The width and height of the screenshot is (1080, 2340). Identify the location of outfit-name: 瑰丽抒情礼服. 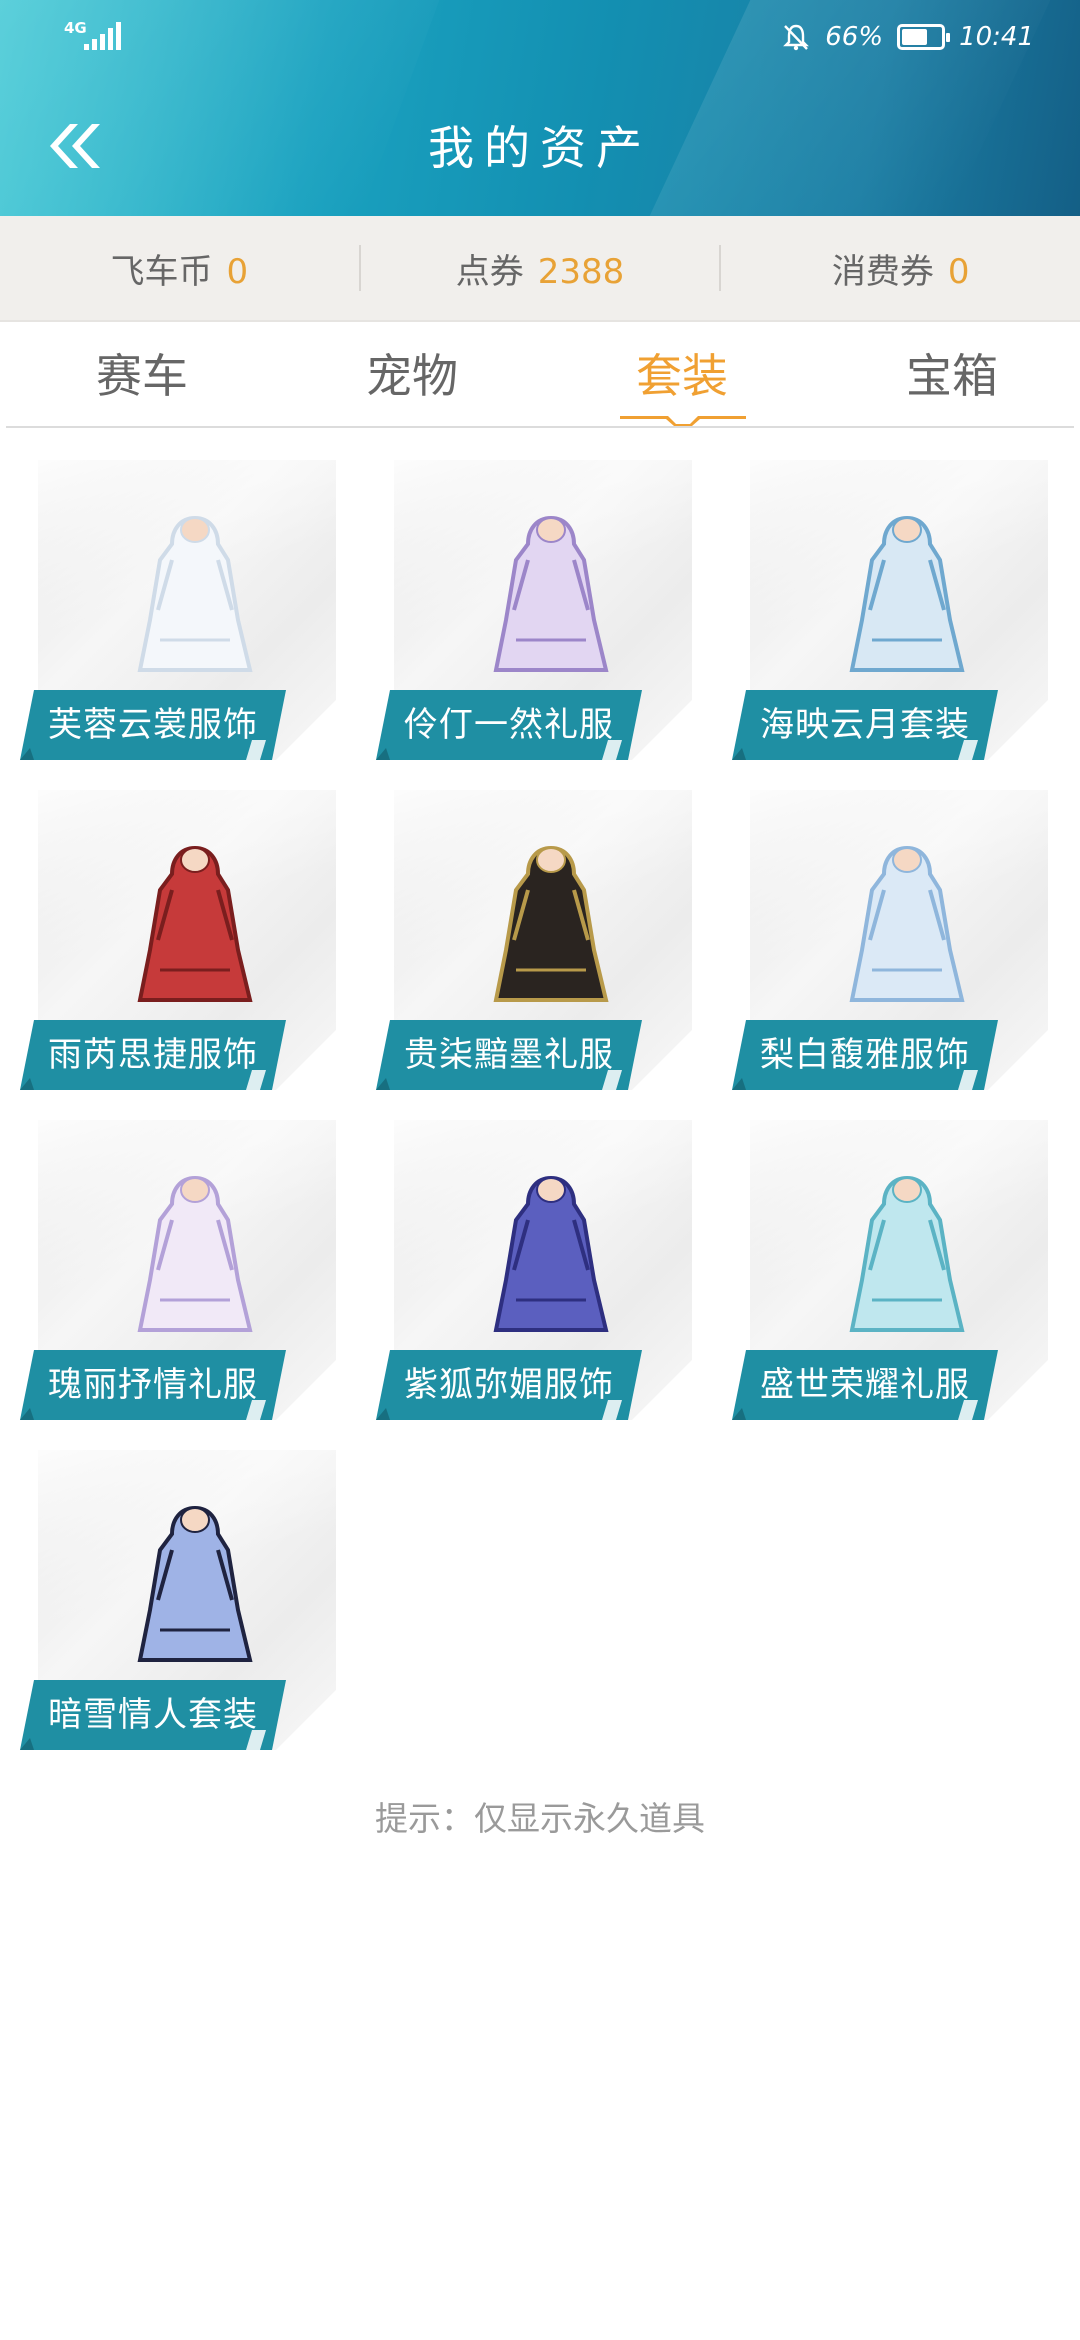
(153, 1385).